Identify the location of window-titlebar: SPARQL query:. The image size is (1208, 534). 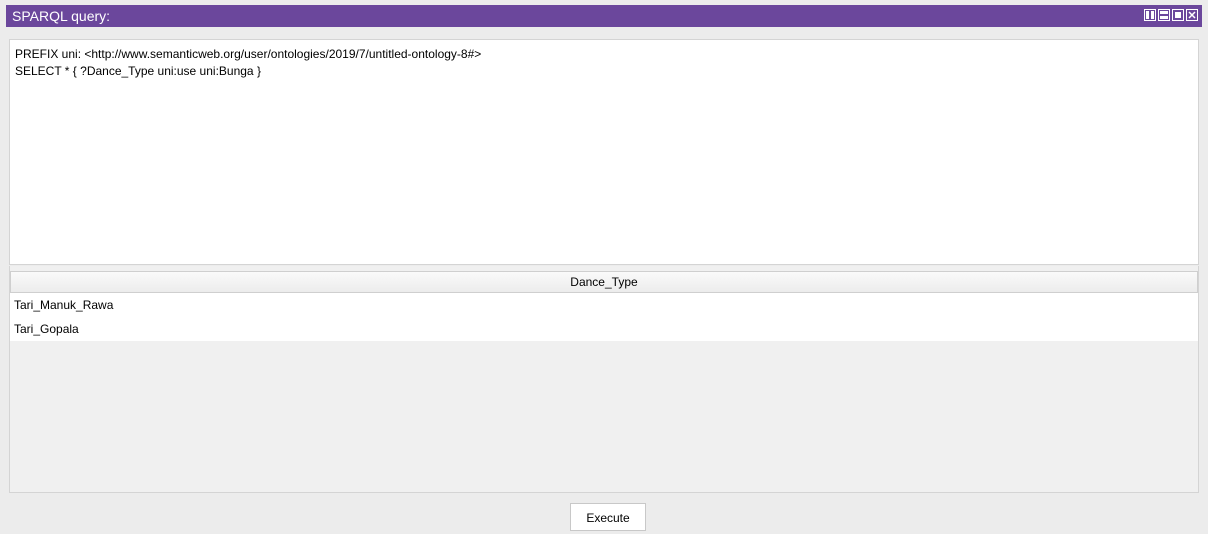
(604, 16).